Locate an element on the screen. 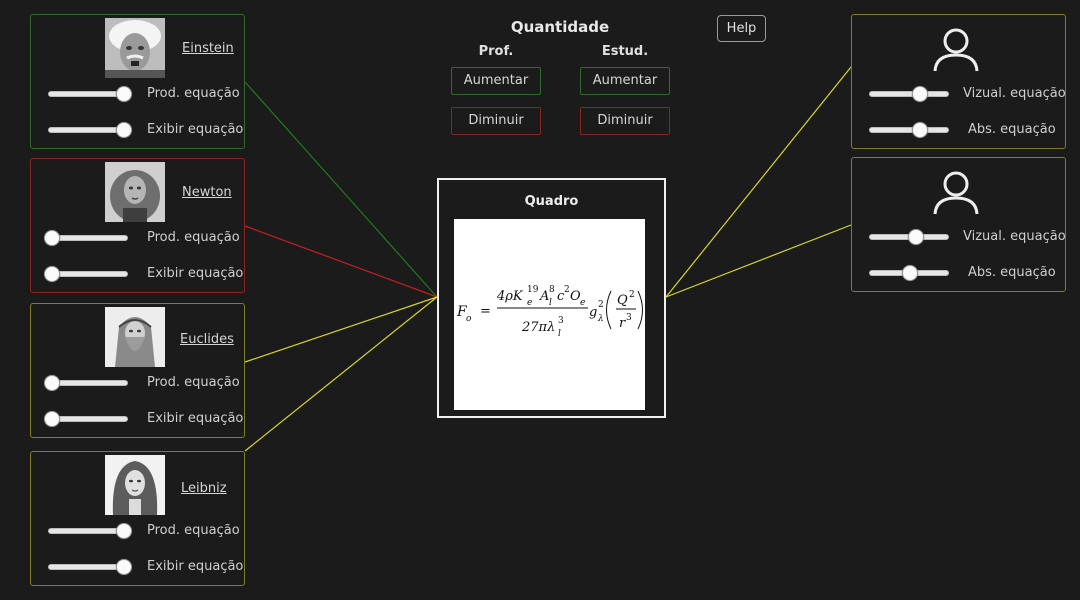  formula-denominator: 27πλ is located at coordinates (538, 327).